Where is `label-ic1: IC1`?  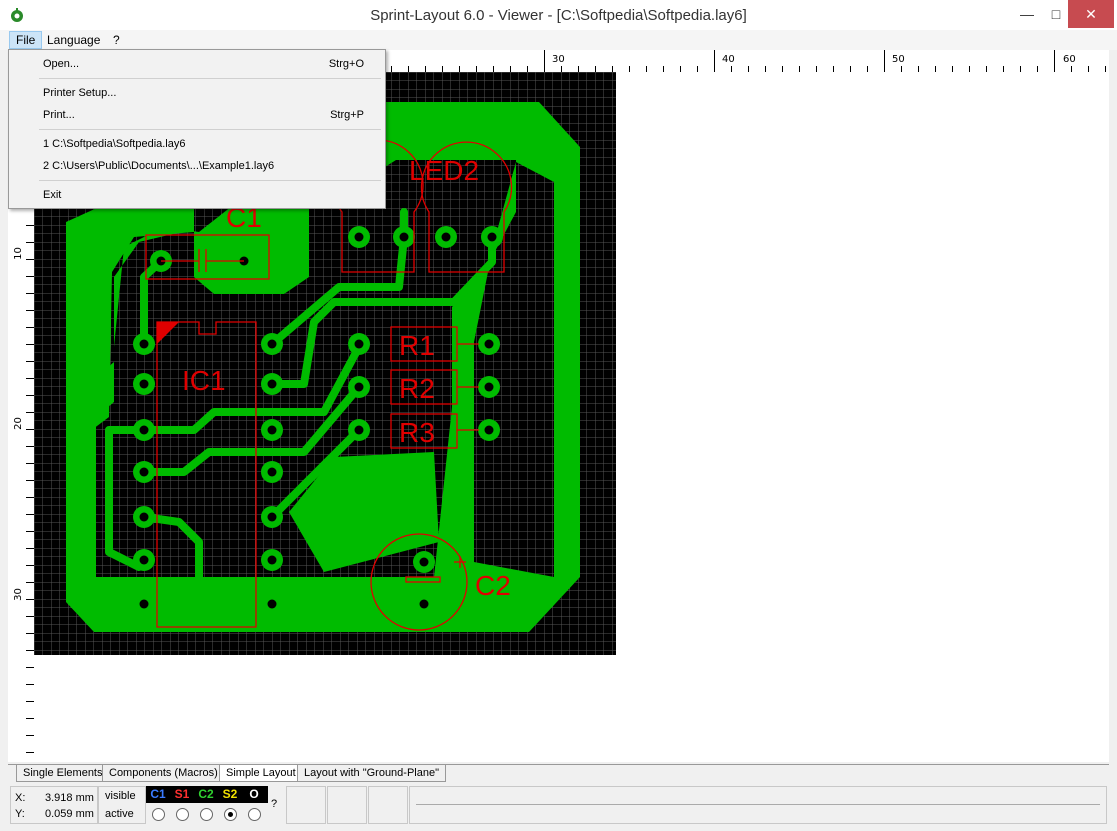 label-ic1: IC1 is located at coordinates (204, 380).